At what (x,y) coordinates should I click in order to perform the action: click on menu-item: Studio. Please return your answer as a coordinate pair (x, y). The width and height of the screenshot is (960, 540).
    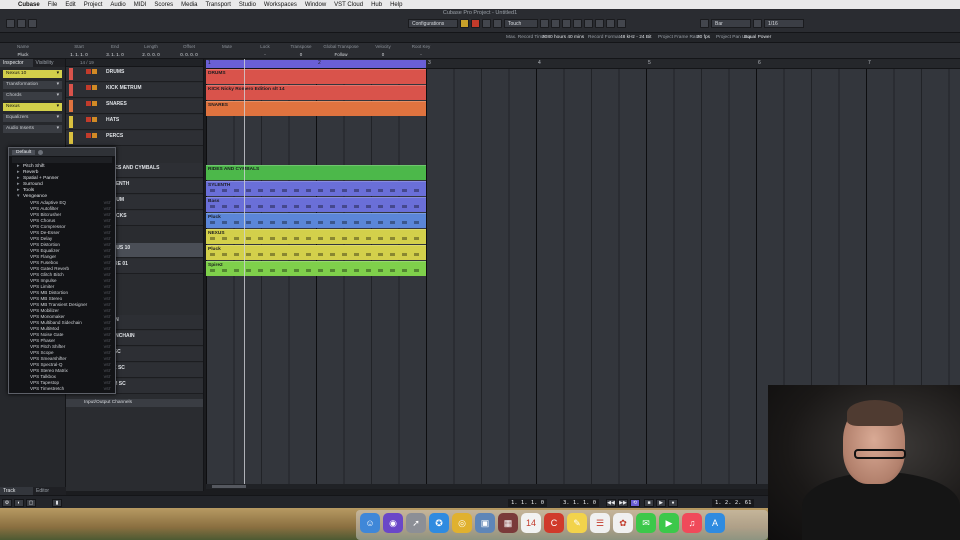
    Looking at the image, I should click on (247, 5).